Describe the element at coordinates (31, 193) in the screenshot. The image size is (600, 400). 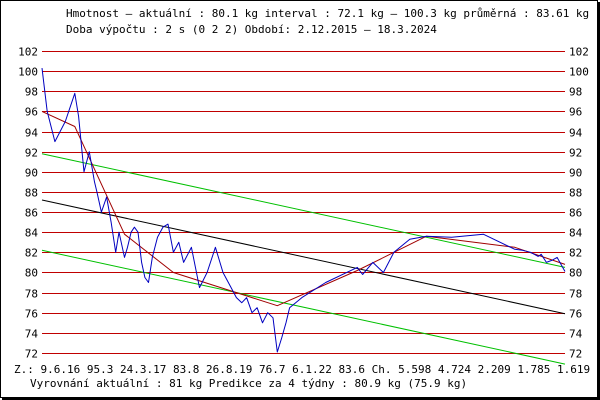
I see `y-tick-label-left: 88` at that location.